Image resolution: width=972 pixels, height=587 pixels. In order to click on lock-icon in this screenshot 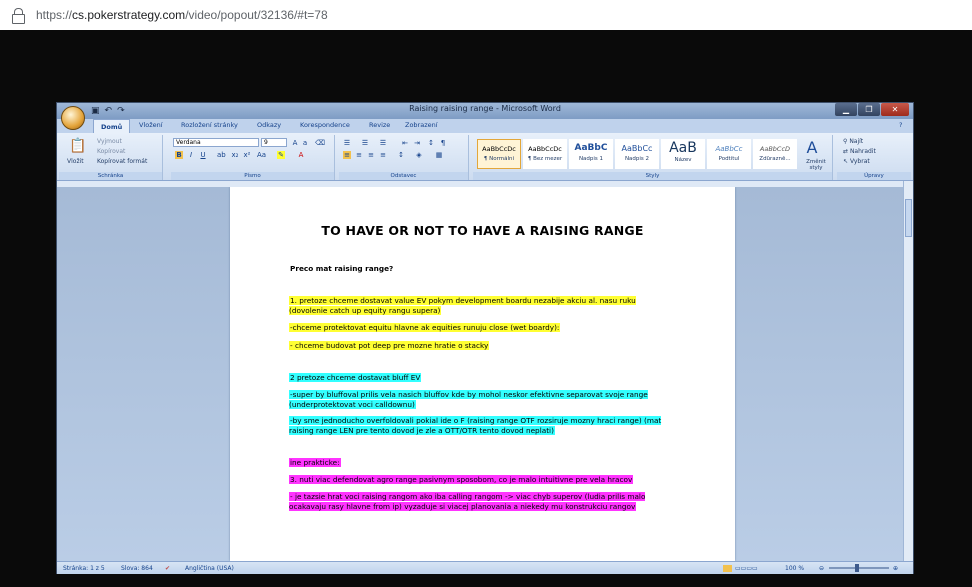, I will do `click(18, 15)`.